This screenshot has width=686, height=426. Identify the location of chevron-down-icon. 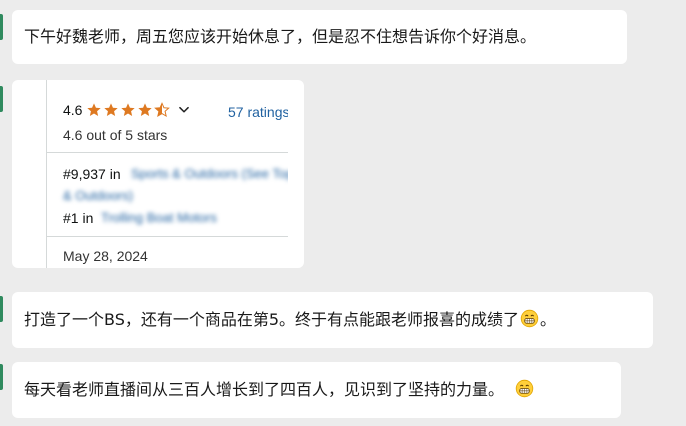
(184, 110).